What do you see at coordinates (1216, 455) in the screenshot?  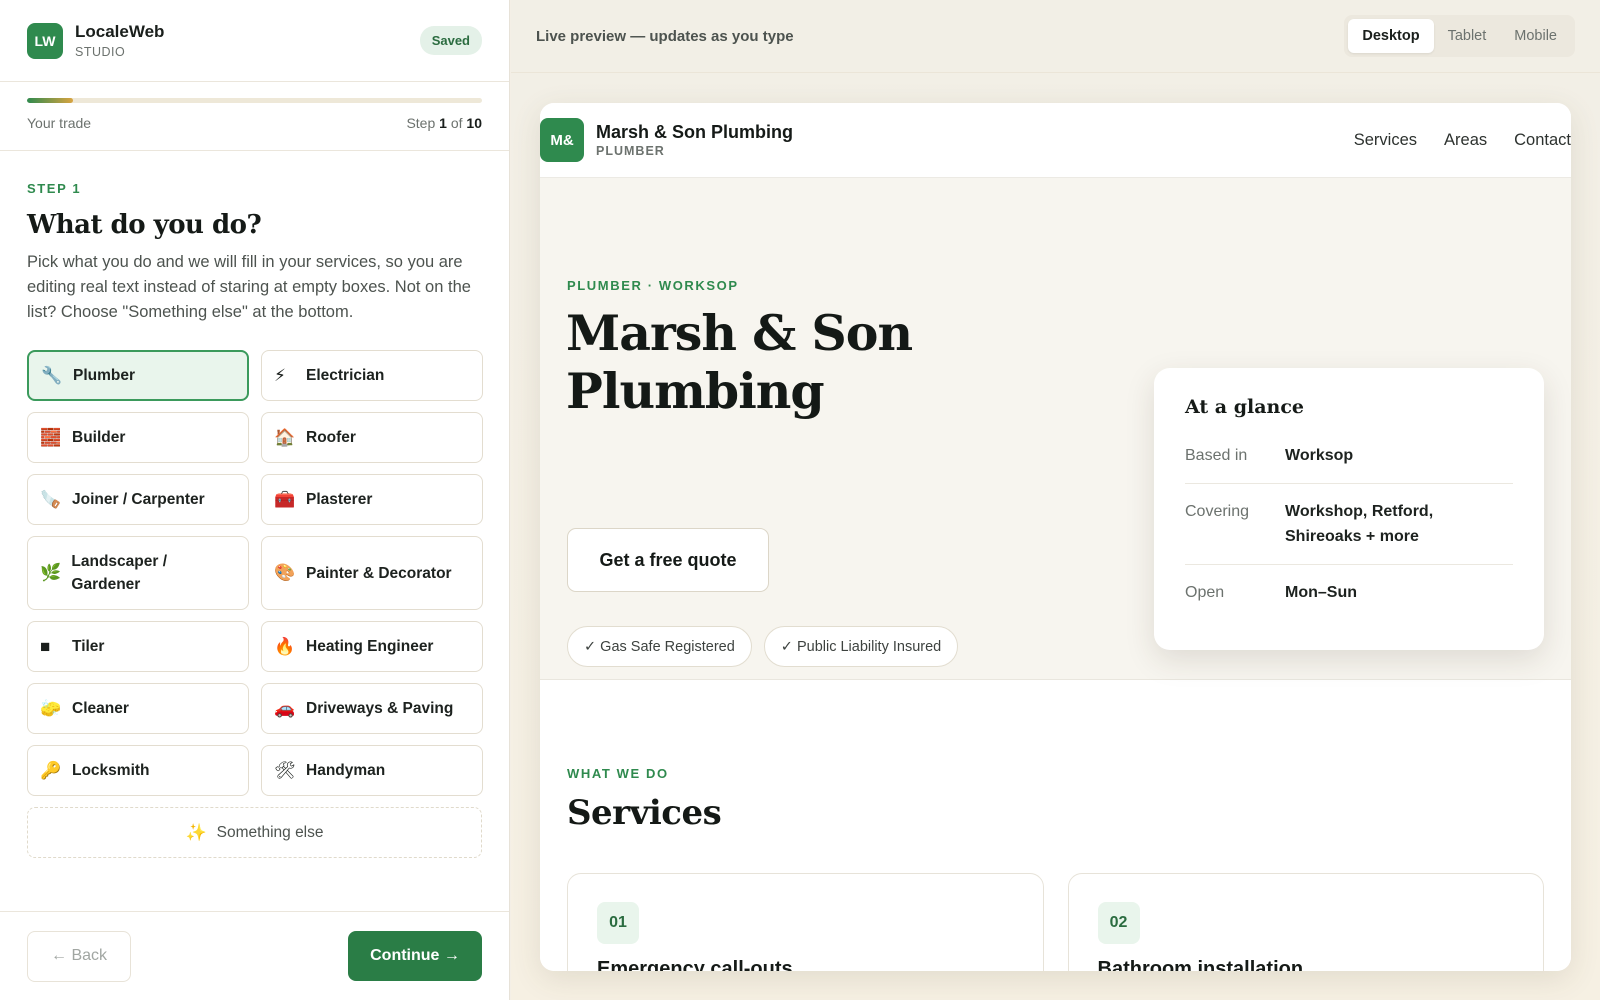 I see `glance-key: Based in` at bounding box center [1216, 455].